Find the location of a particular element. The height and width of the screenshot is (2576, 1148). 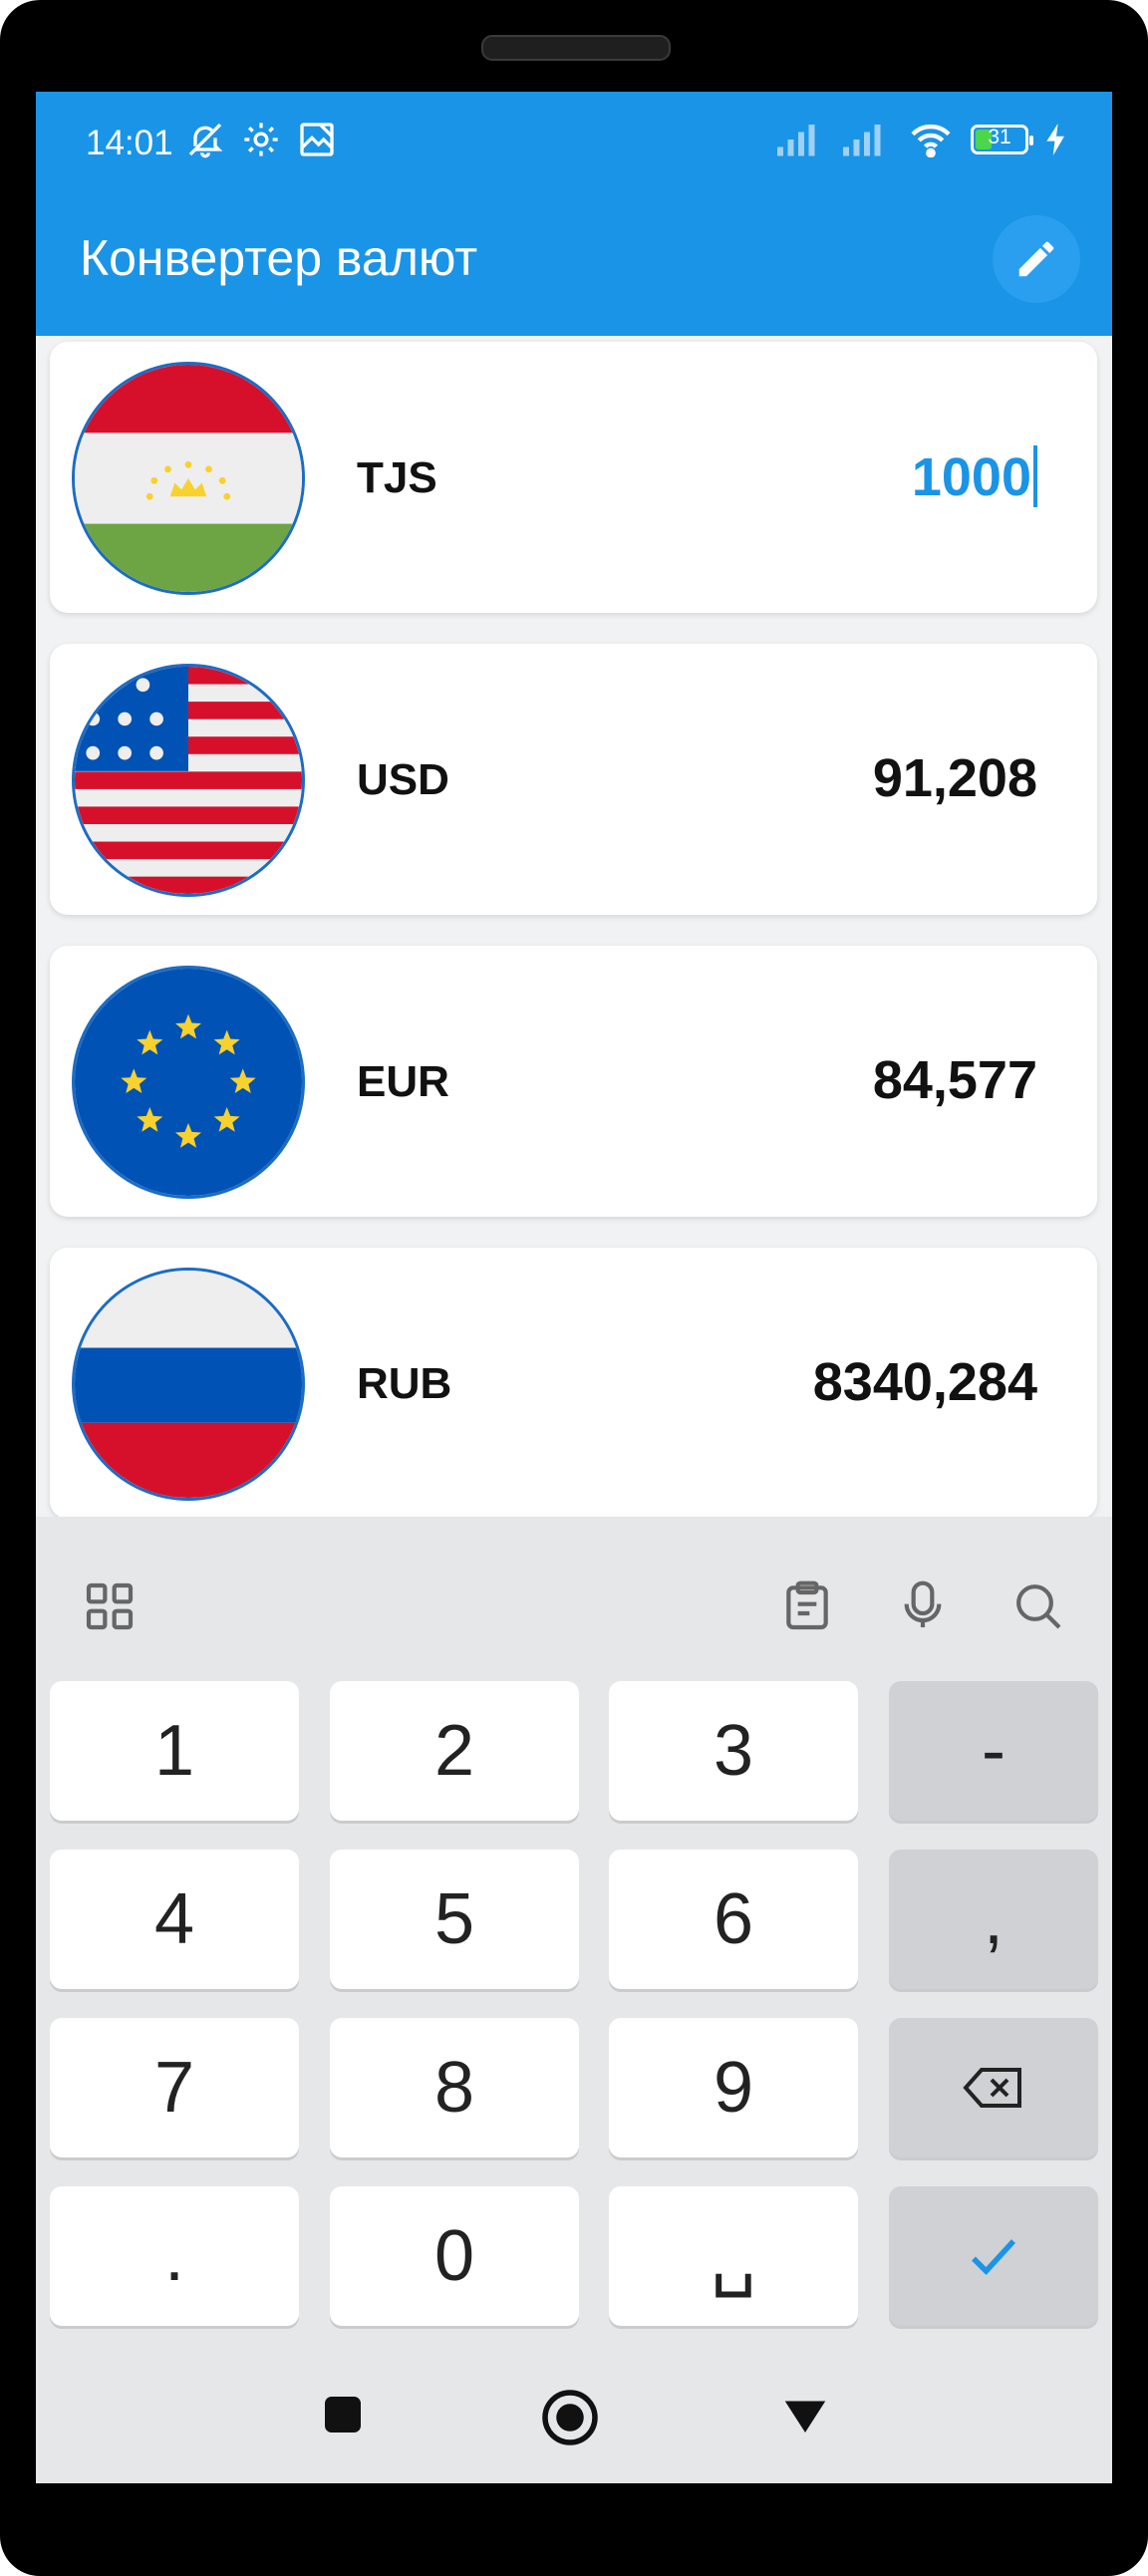

key-1: 1 is located at coordinates (174, 1751).